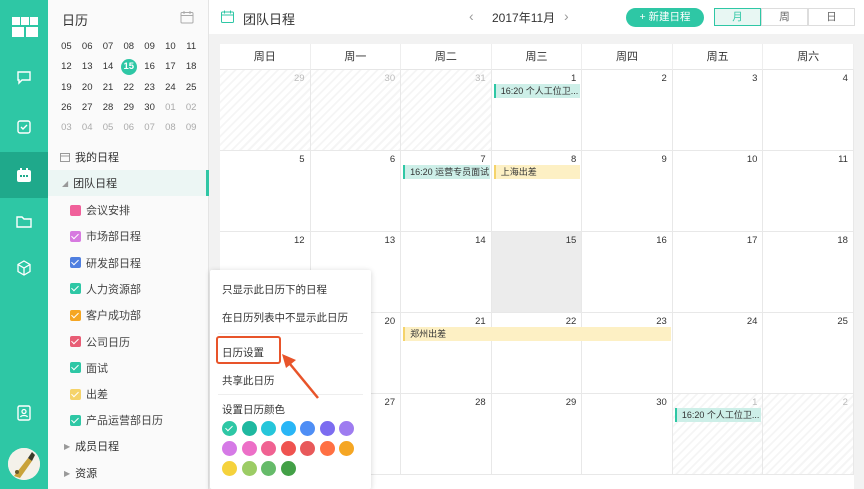 This screenshot has width=864, height=489. I want to click on mini-calendar-day: 19, so click(66, 88).